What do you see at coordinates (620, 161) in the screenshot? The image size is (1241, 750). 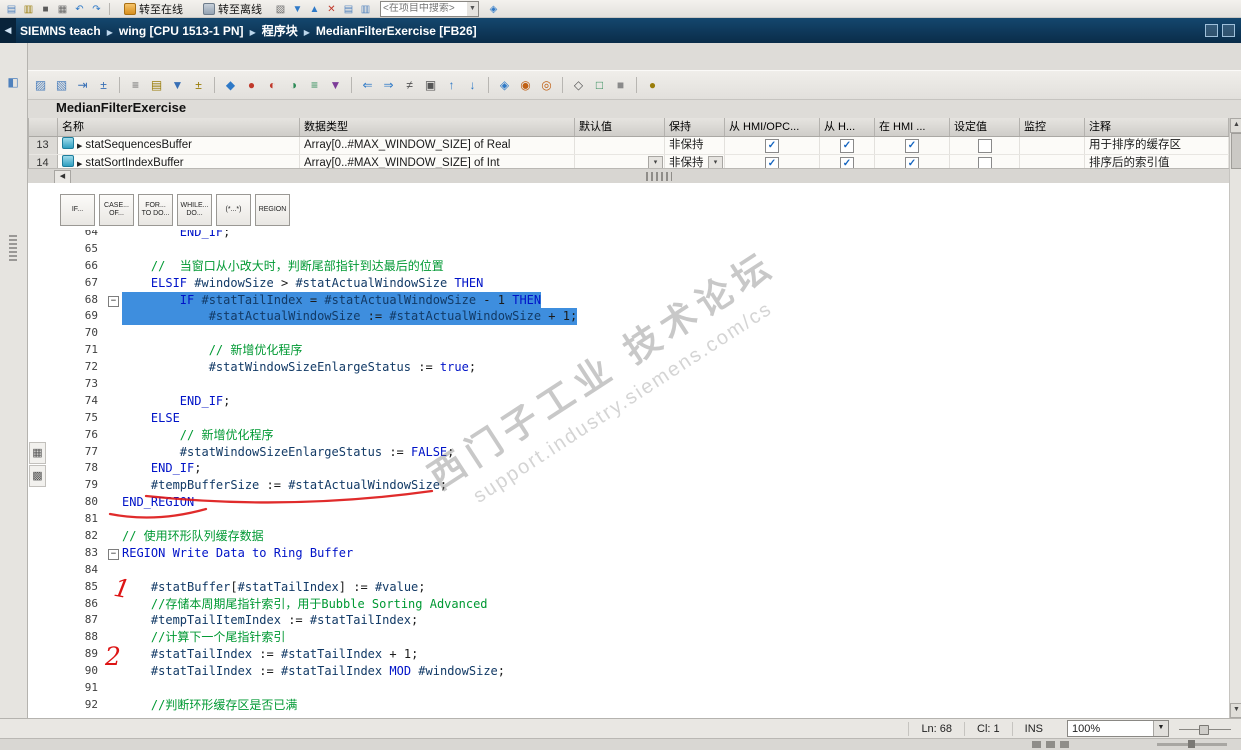 I see `default-value-cell: ▾` at bounding box center [620, 161].